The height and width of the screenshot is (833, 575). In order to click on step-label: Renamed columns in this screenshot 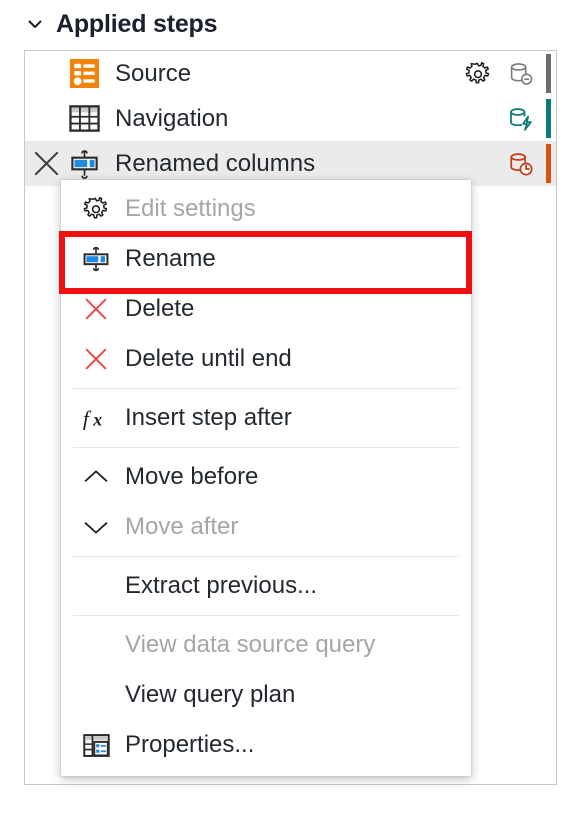, I will do `click(215, 163)`.